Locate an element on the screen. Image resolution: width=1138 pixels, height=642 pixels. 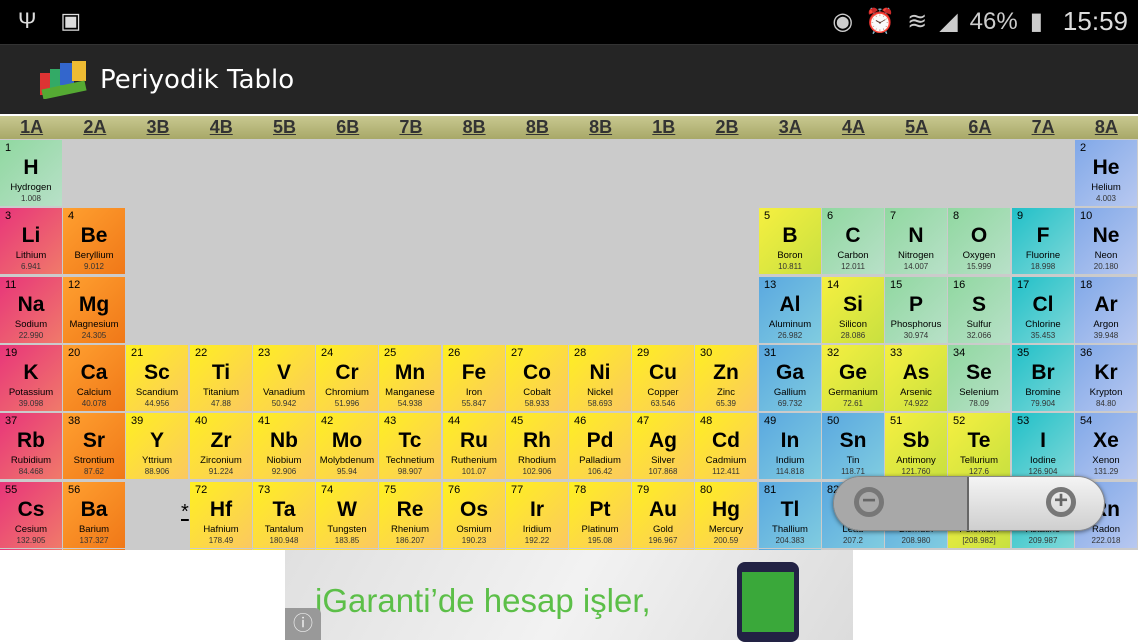
element-cell-re: 75 Re Rhenium 186.207 is located at coordinates (410, 515).